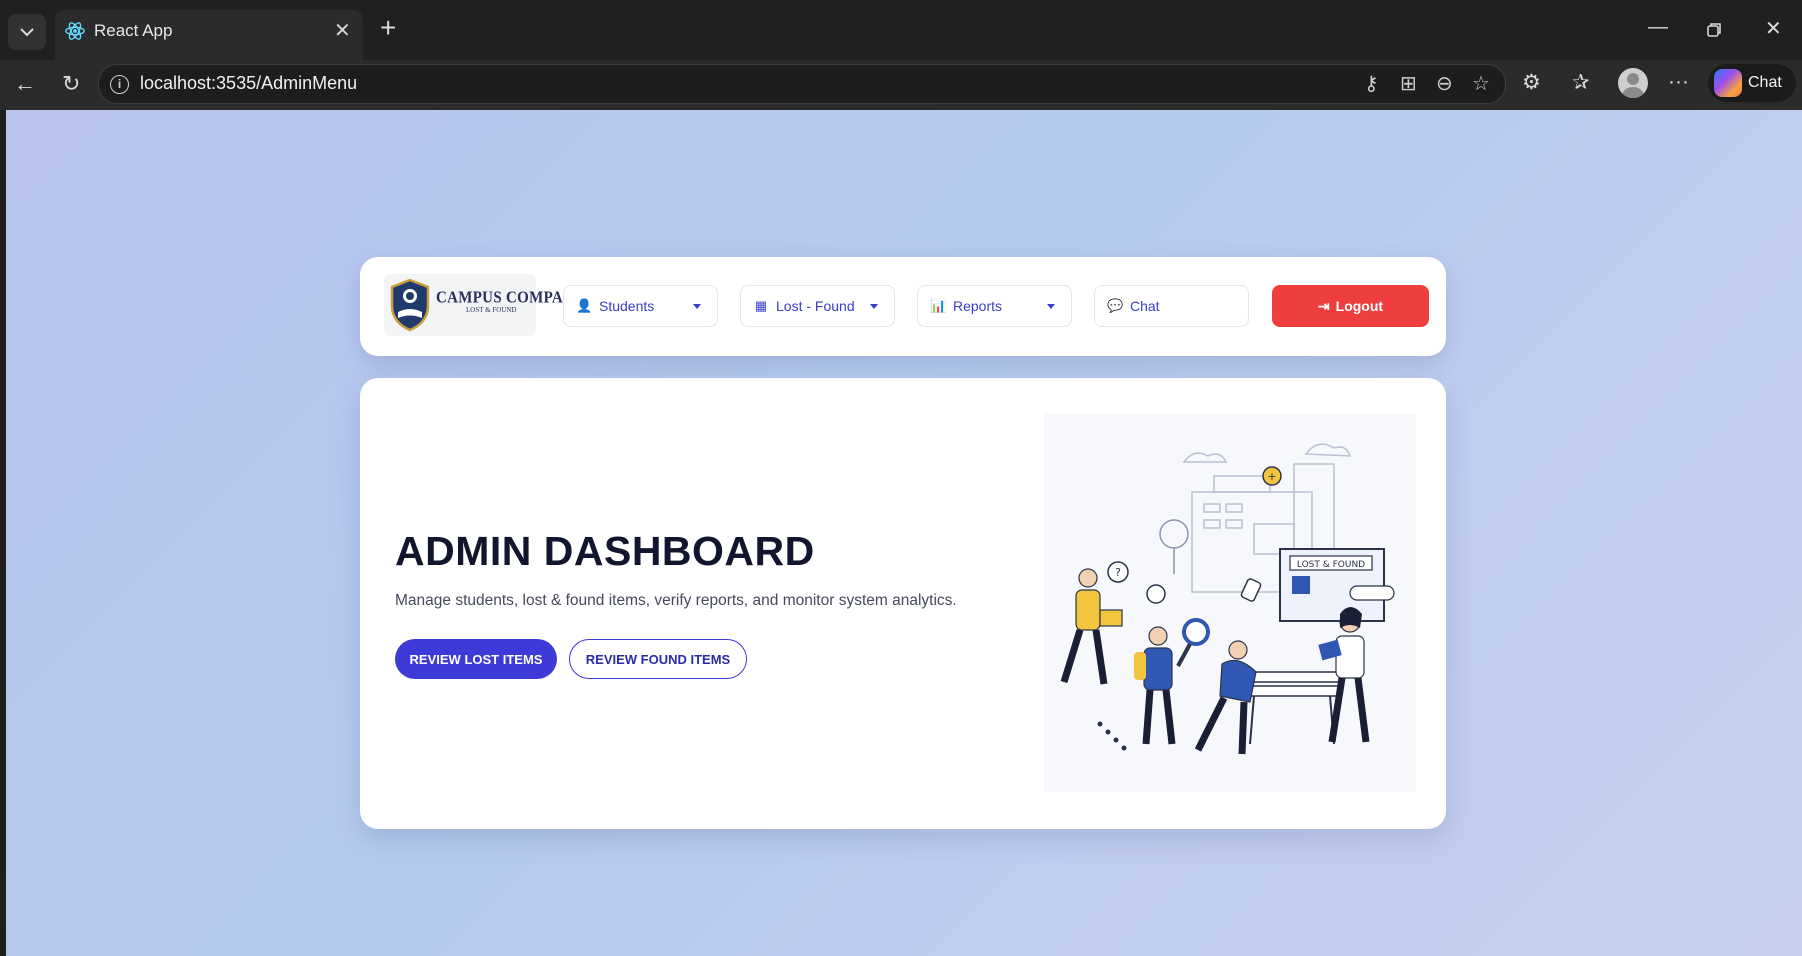  What do you see at coordinates (119, 84) in the screenshot?
I see `info-icon: i` at bounding box center [119, 84].